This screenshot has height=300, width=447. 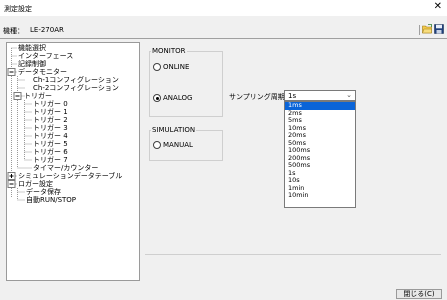 What do you see at coordinates (157, 67) in the screenshot?
I see `online-radio-circle` at bounding box center [157, 67].